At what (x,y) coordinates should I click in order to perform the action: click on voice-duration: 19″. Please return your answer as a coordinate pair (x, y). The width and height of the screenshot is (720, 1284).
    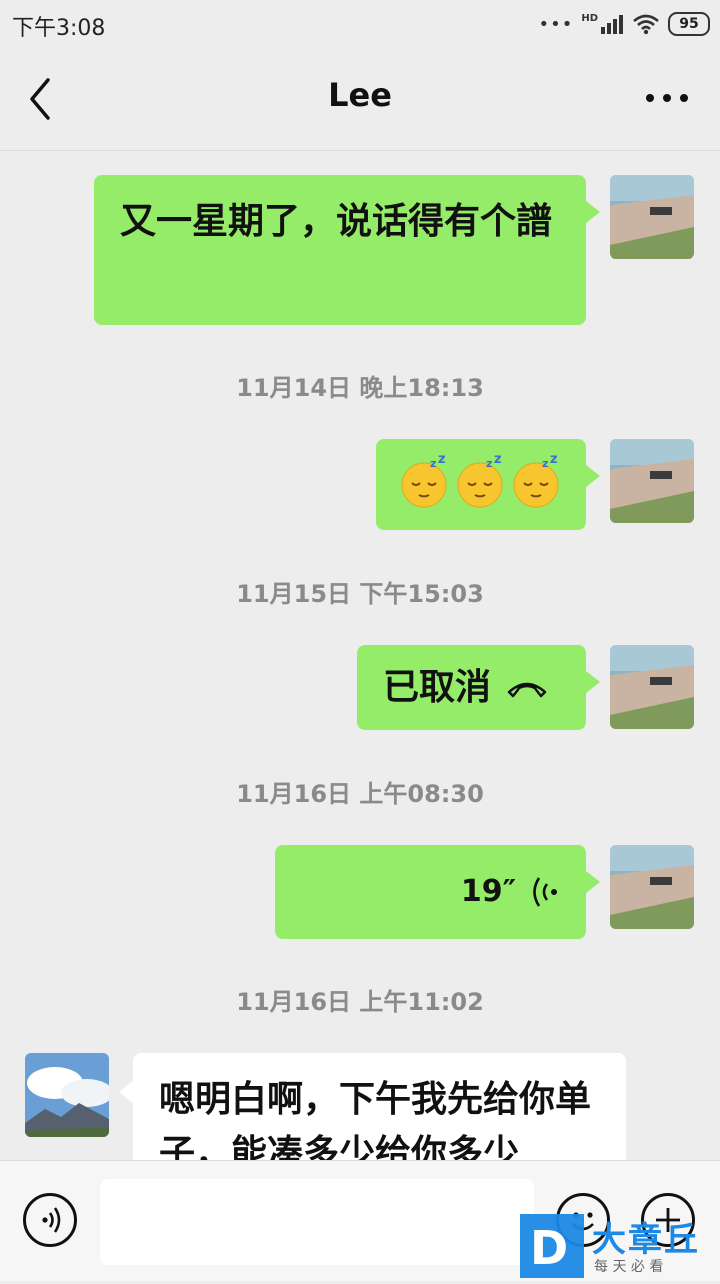
    Looking at the image, I should click on (488, 891).